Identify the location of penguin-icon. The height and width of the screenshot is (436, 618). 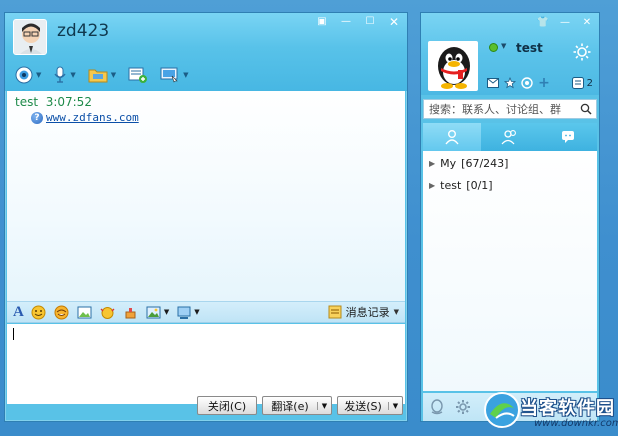
(453, 66).